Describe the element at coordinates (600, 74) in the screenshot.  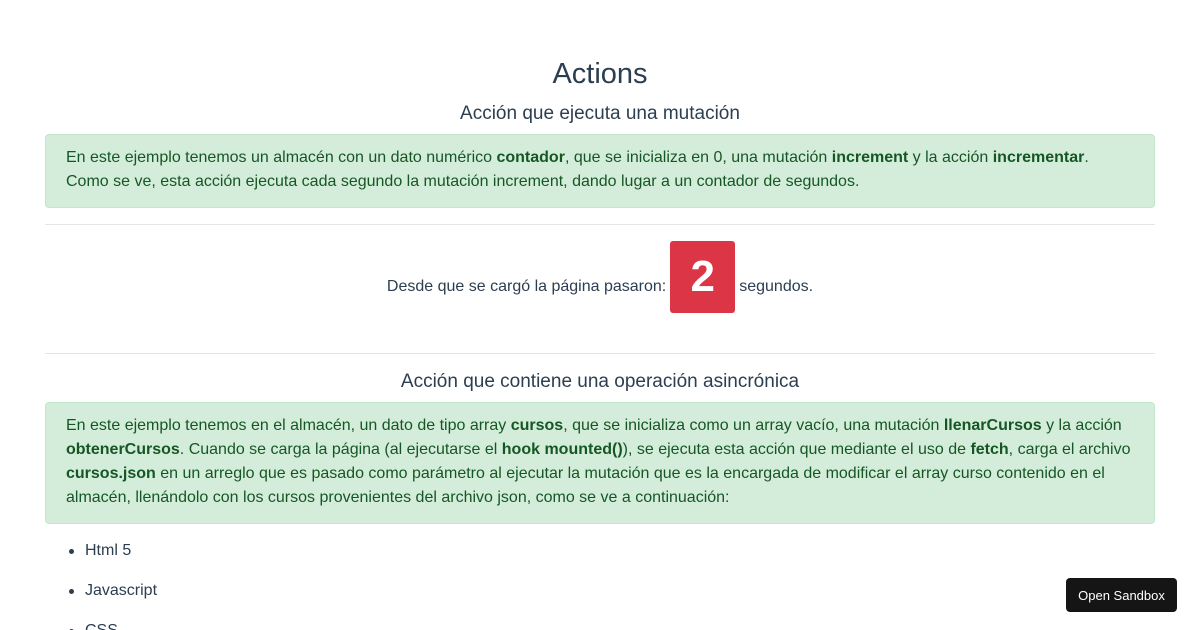
I see `page-title: Actions` at that location.